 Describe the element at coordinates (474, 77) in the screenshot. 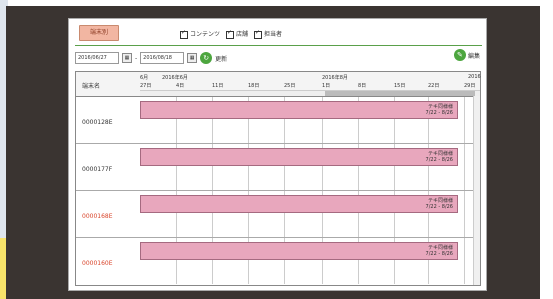

I see `month-label: 2016` at that location.